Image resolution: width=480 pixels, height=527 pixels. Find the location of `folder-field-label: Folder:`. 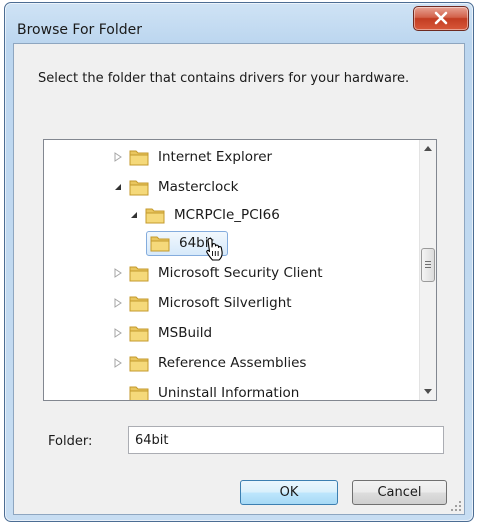

folder-field-label: Folder: is located at coordinates (70, 441).